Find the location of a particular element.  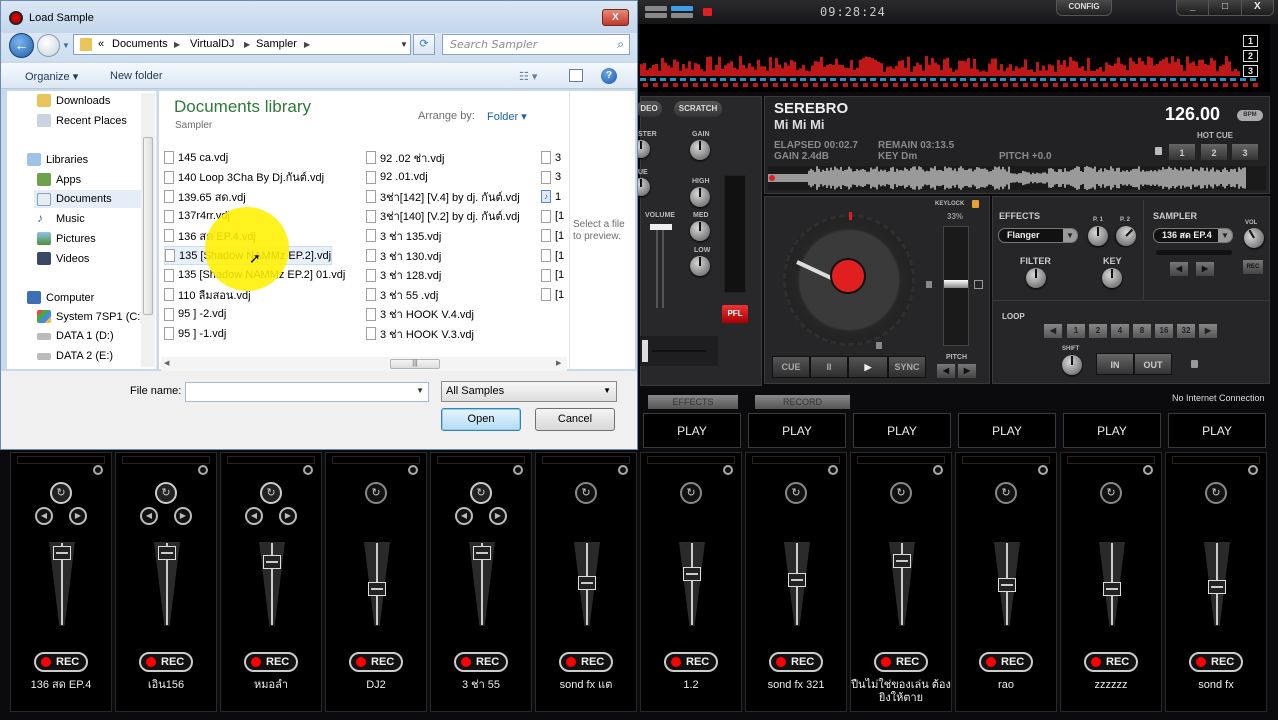

hot-cue-3-button: 3 is located at coordinates (1245, 152).